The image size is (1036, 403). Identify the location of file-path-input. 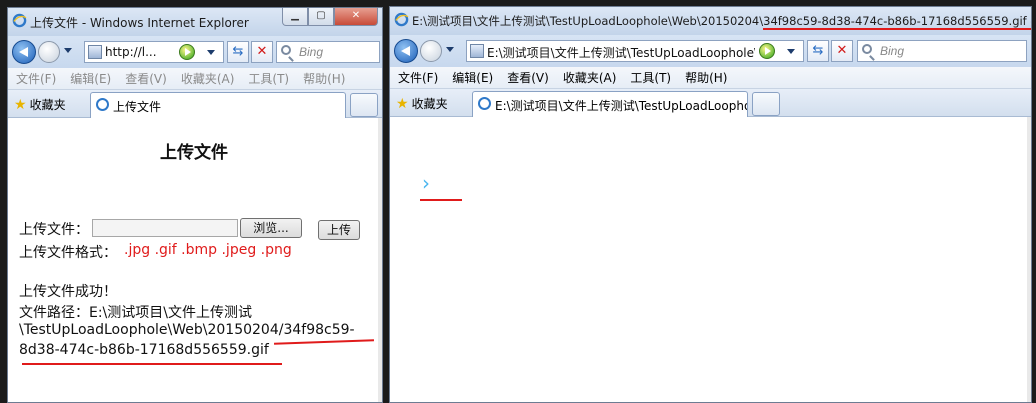
(165, 228).